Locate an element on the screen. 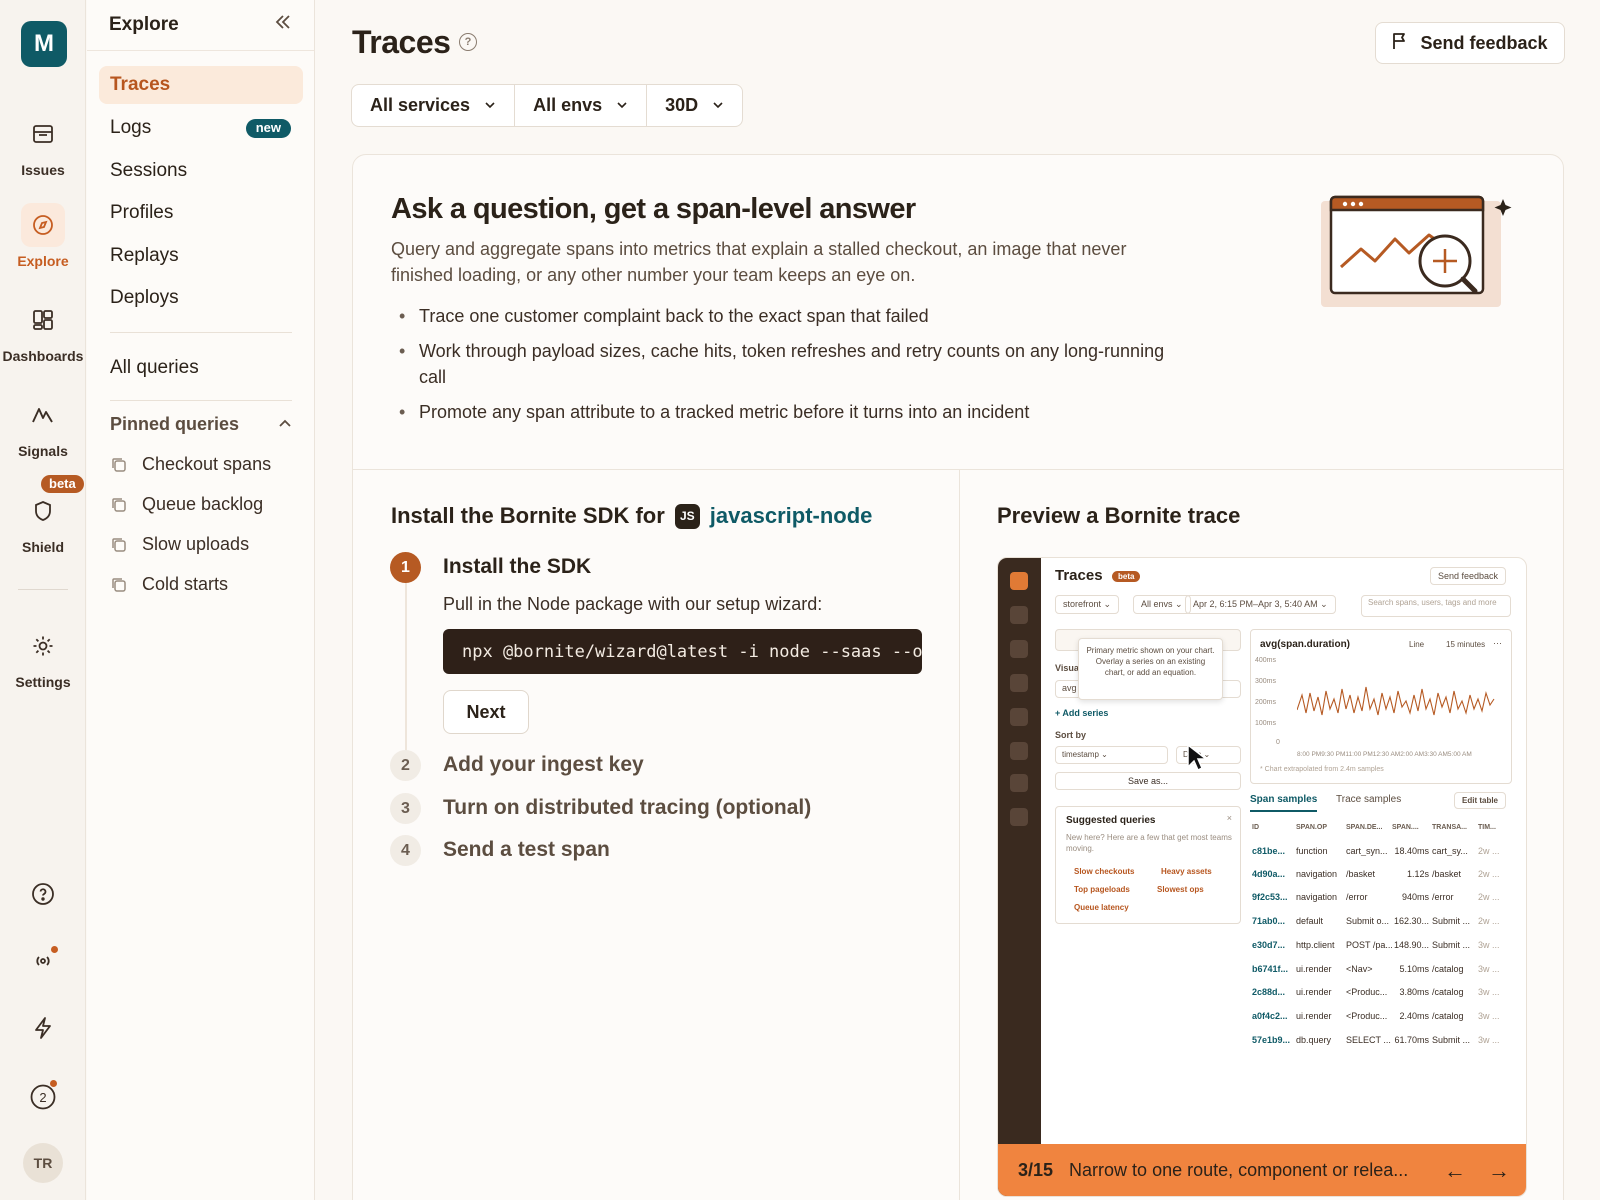  copy-icon is located at coordinates (120, 505).